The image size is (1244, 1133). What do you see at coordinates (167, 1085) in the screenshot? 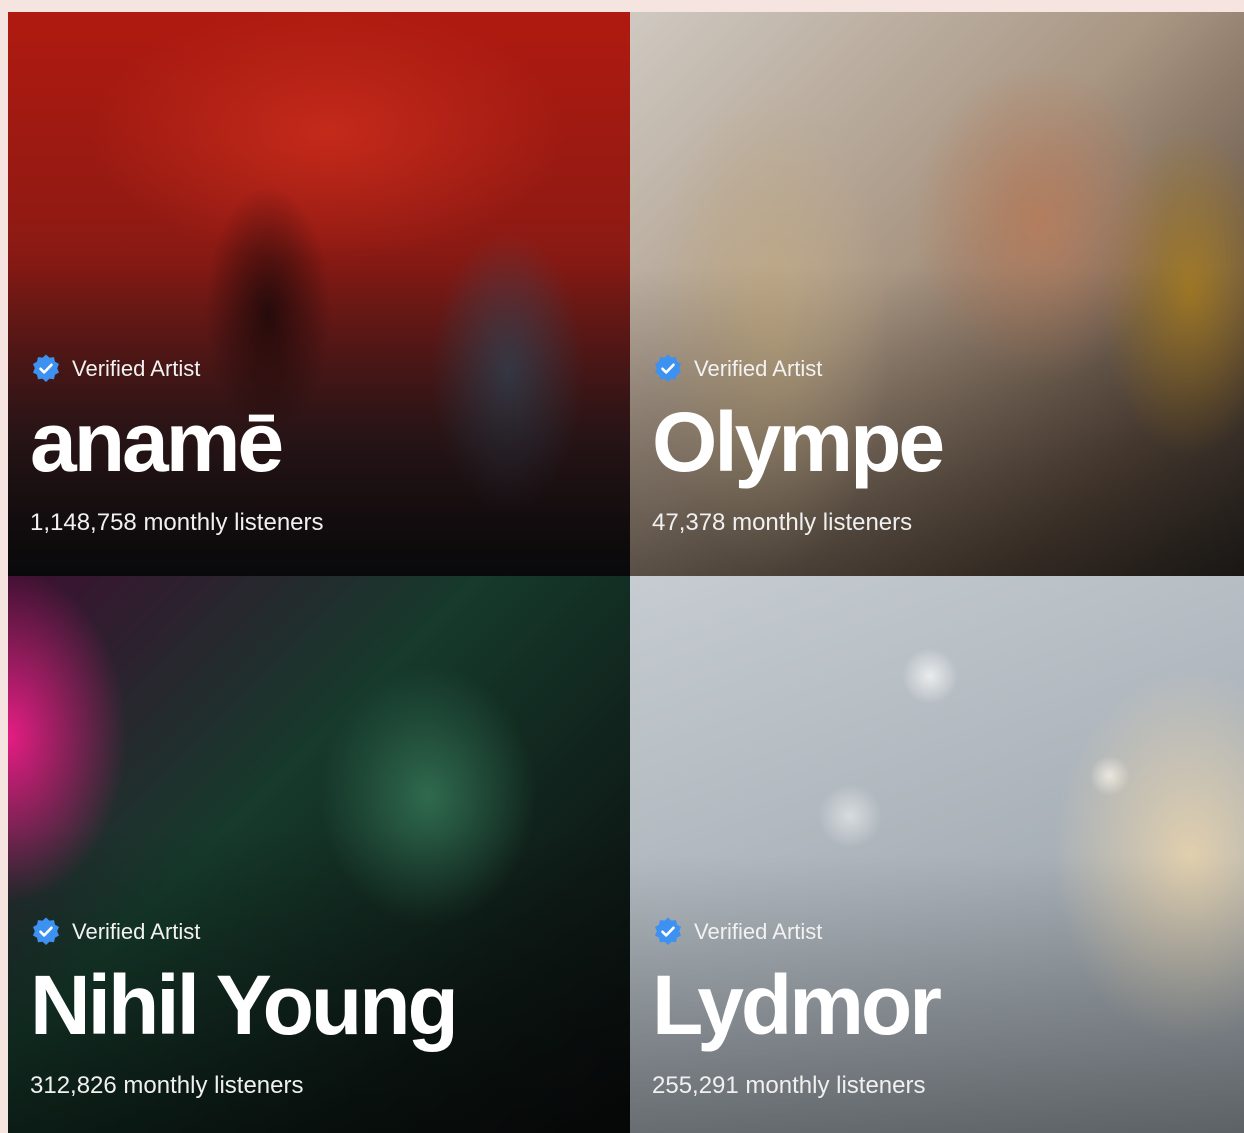
I see `monthly-listeners: 312,826 monthly listeners` at bounding box center [167, 1085].